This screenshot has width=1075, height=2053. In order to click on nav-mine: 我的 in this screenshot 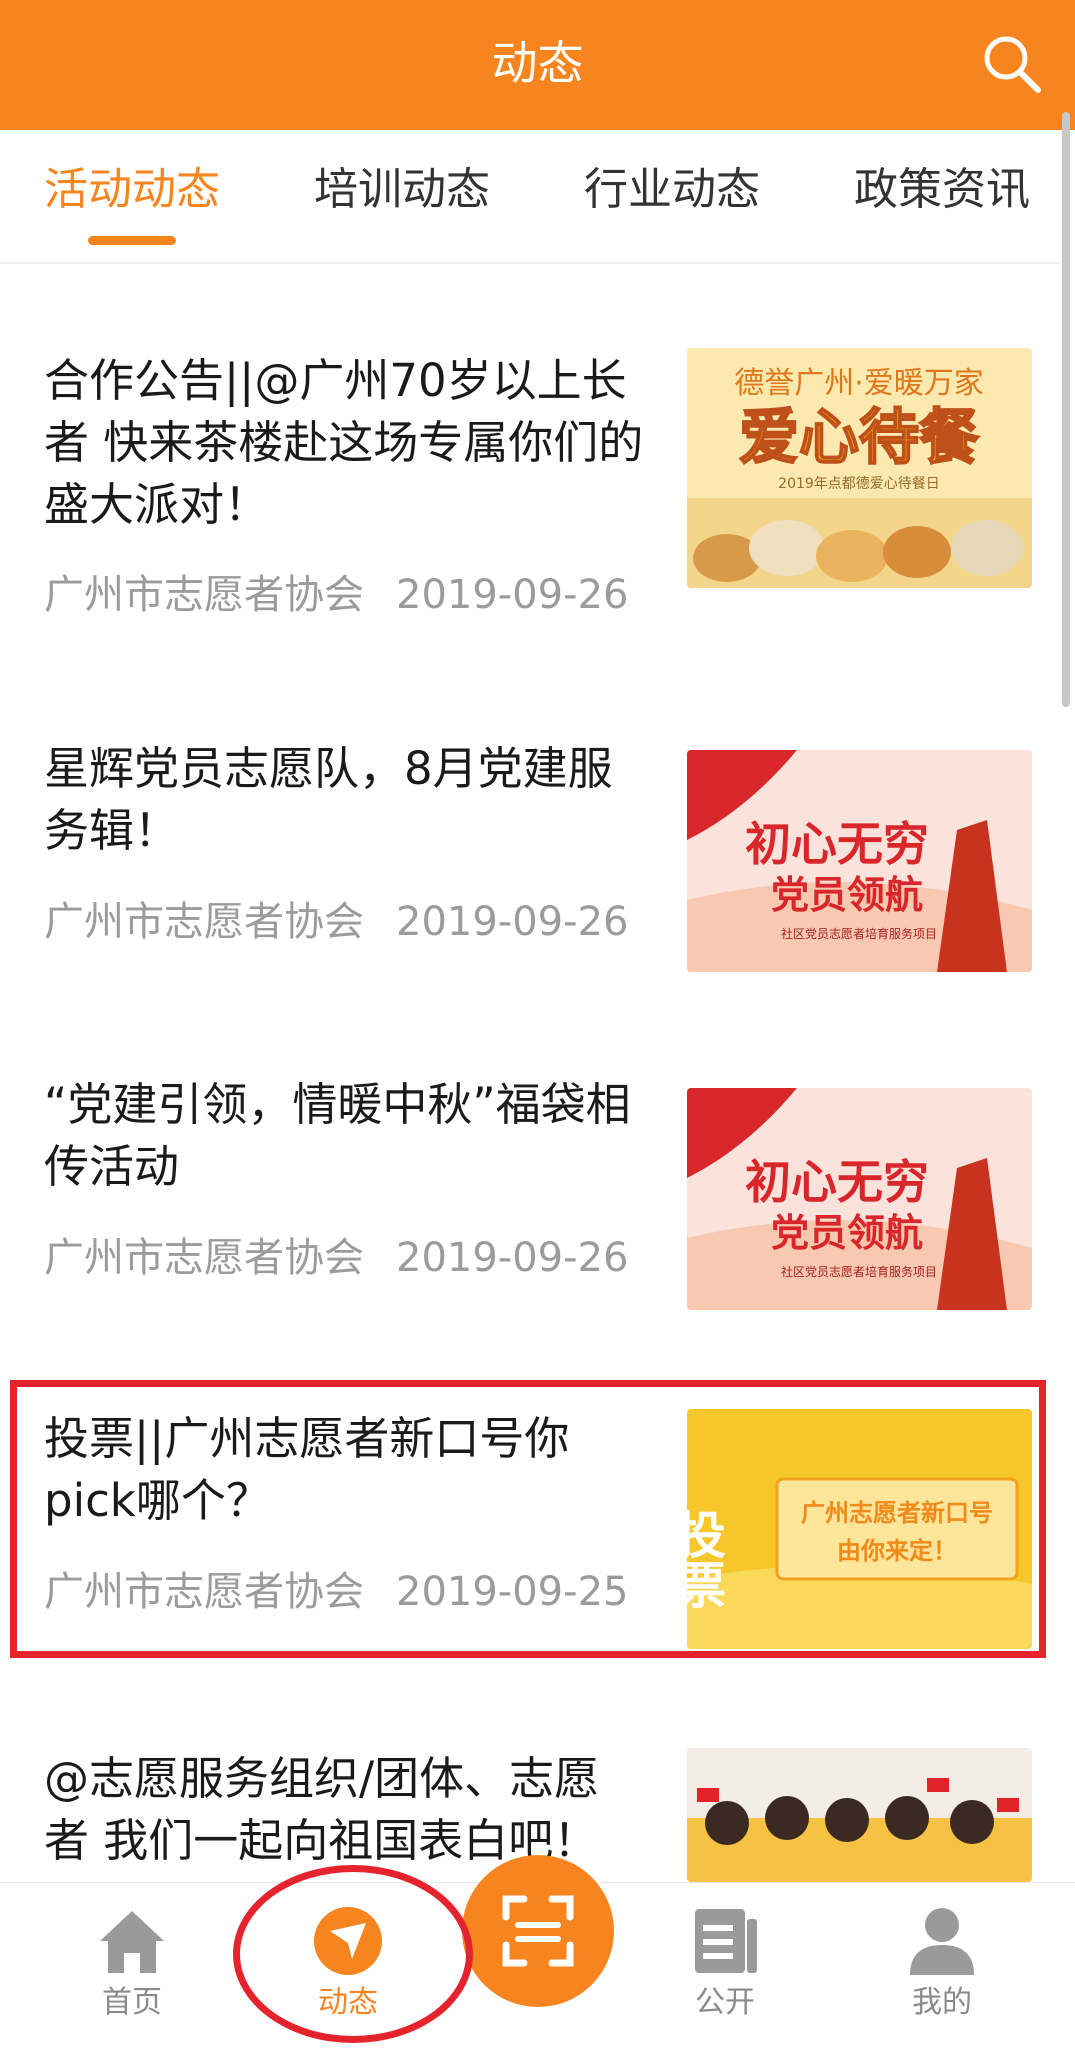, I will do `click(942, 1968)`.